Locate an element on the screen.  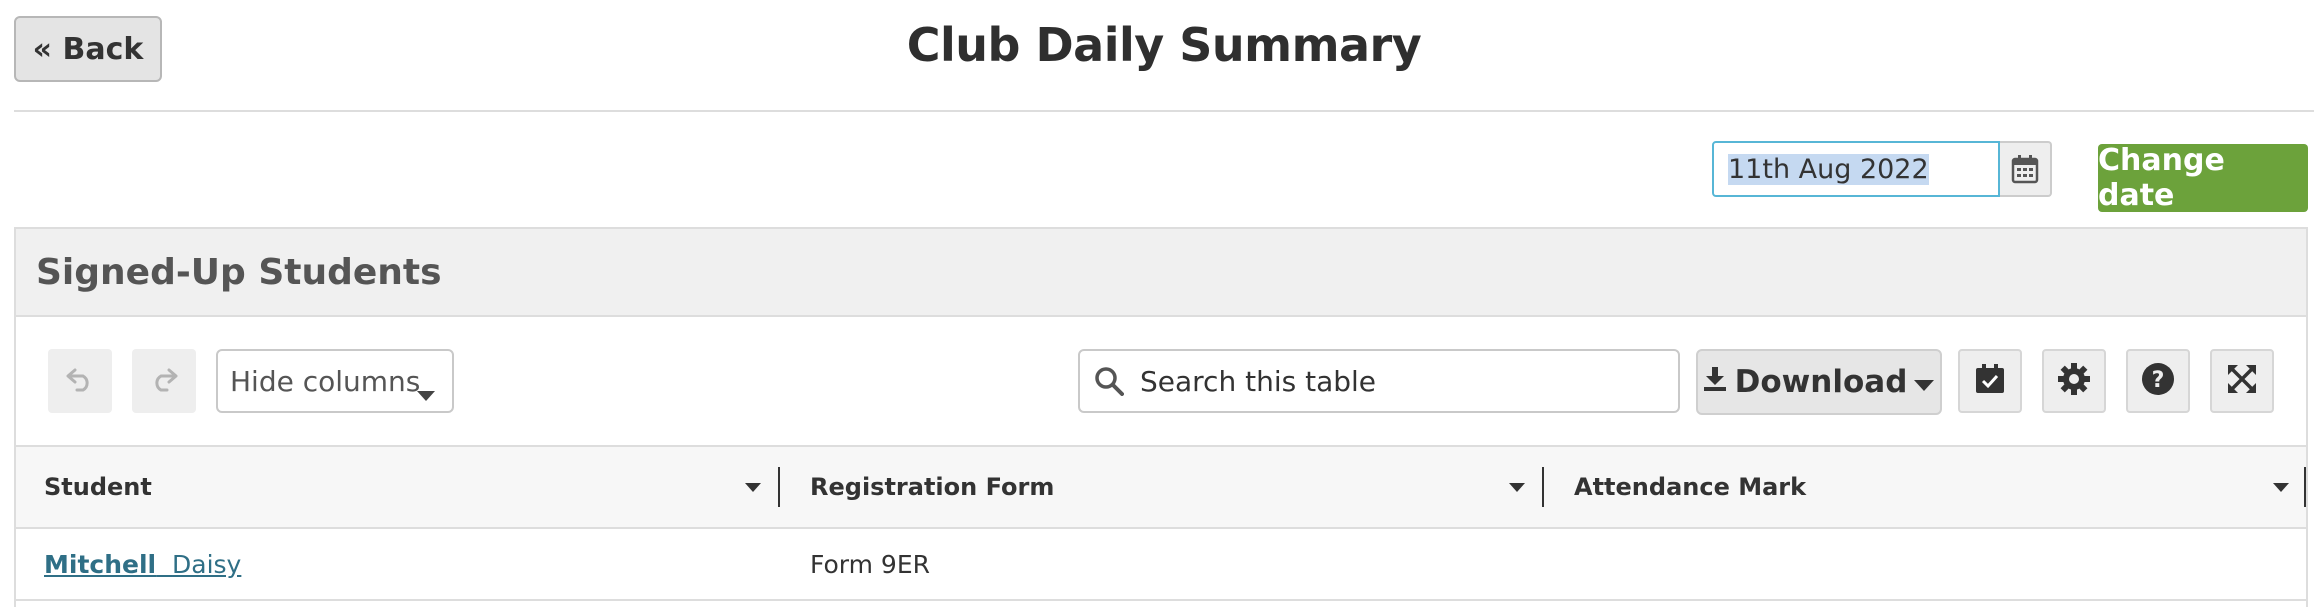
hide-columns-select: Hide columns is located at coordinates (335, 381).